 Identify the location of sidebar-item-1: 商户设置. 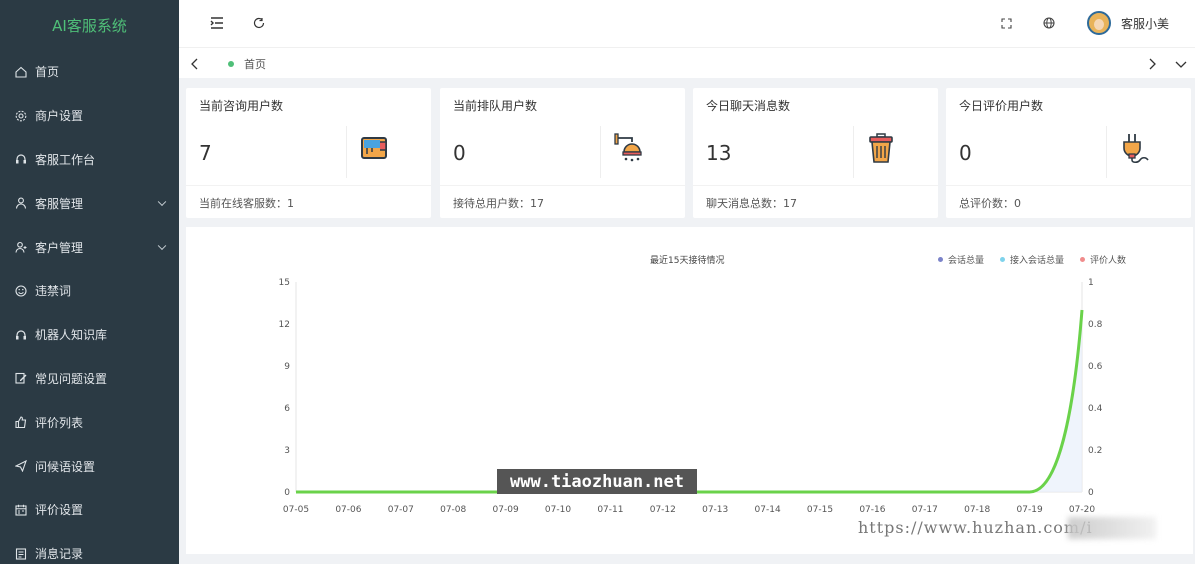
(89, 116).